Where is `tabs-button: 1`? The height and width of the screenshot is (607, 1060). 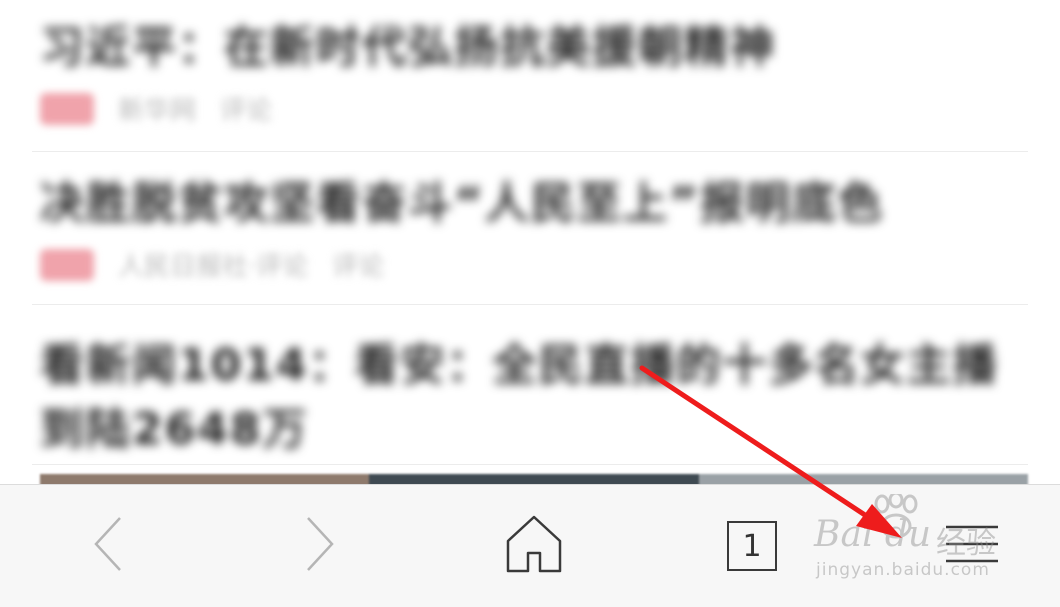 tabs-button: 1 is located at coordinates (752, 546).